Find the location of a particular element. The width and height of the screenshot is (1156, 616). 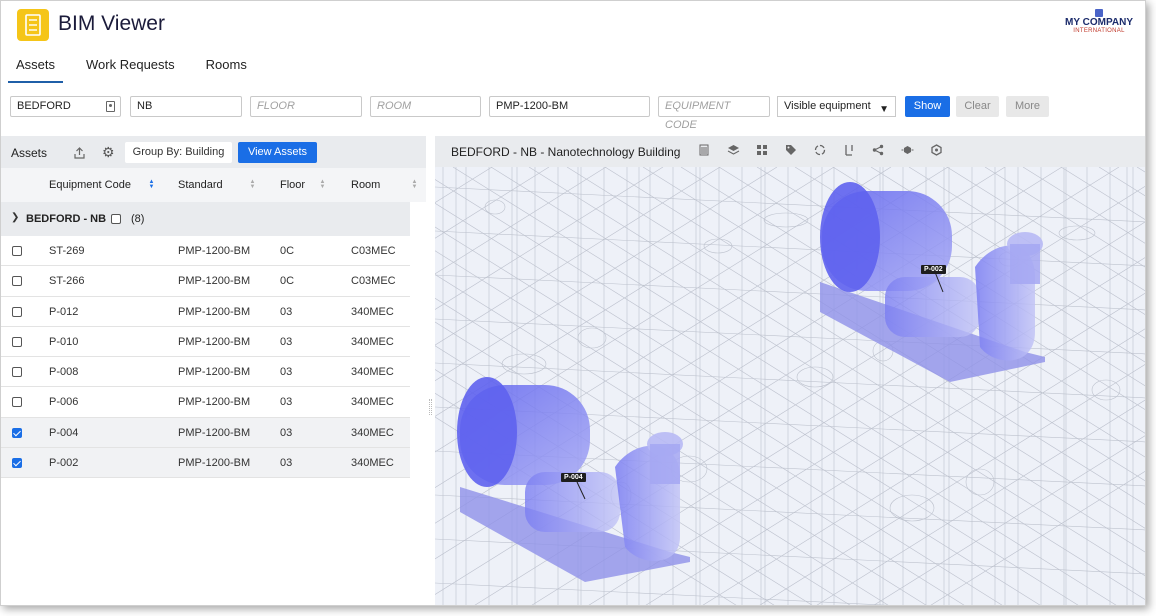

group-count: (8) is located at coordinates (138, 219).